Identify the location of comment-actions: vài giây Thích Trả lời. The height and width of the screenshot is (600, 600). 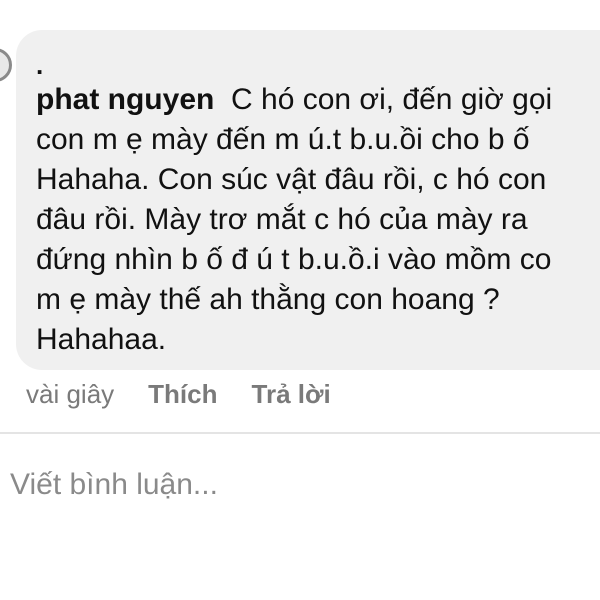
(178, 394).